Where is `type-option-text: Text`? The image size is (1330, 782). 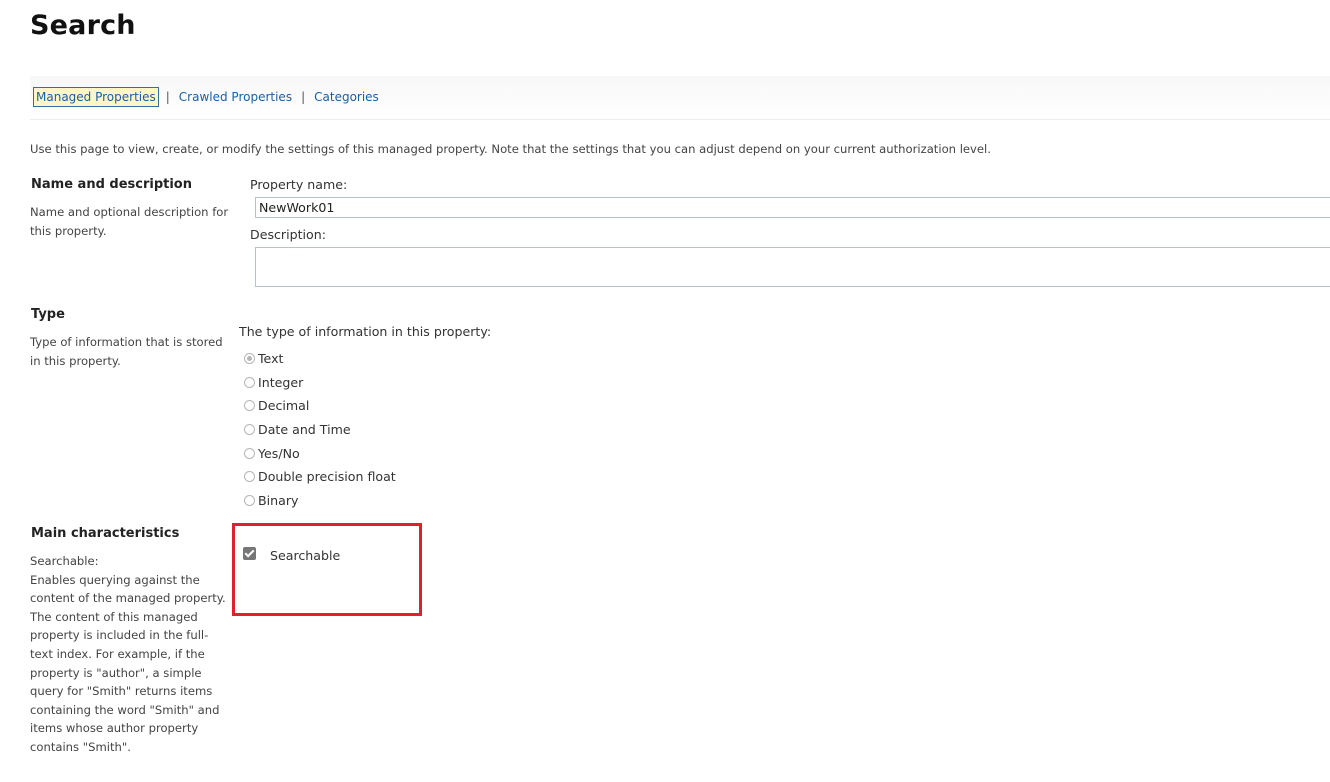
type-option-text: Text is located at coordinates (320, 359).